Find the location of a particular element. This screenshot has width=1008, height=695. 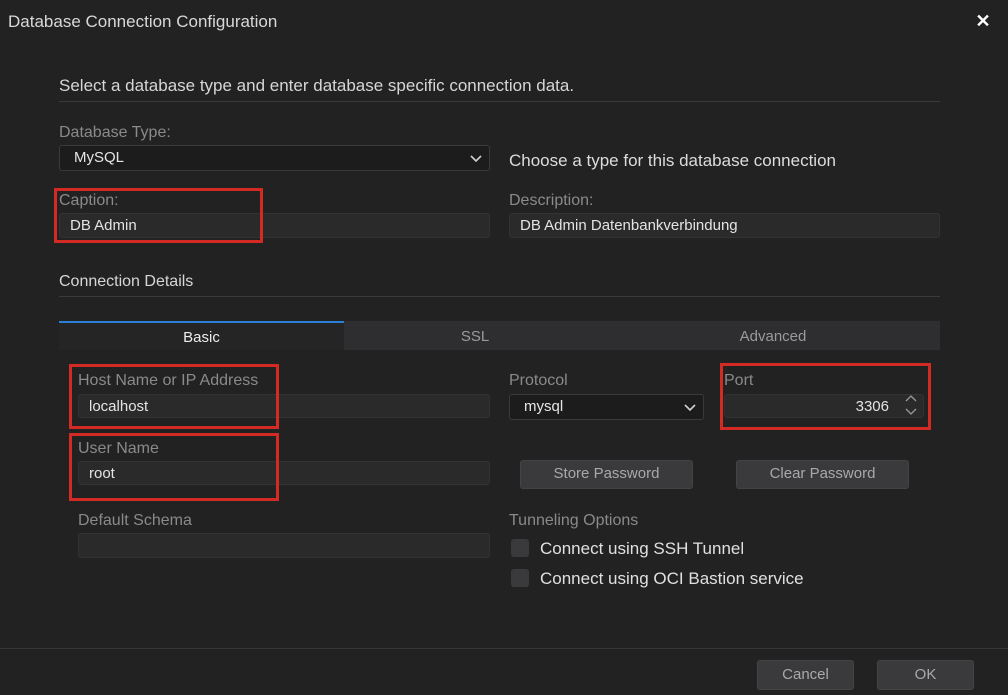

tab-basic: Basic is located at coordinates (201, 335).